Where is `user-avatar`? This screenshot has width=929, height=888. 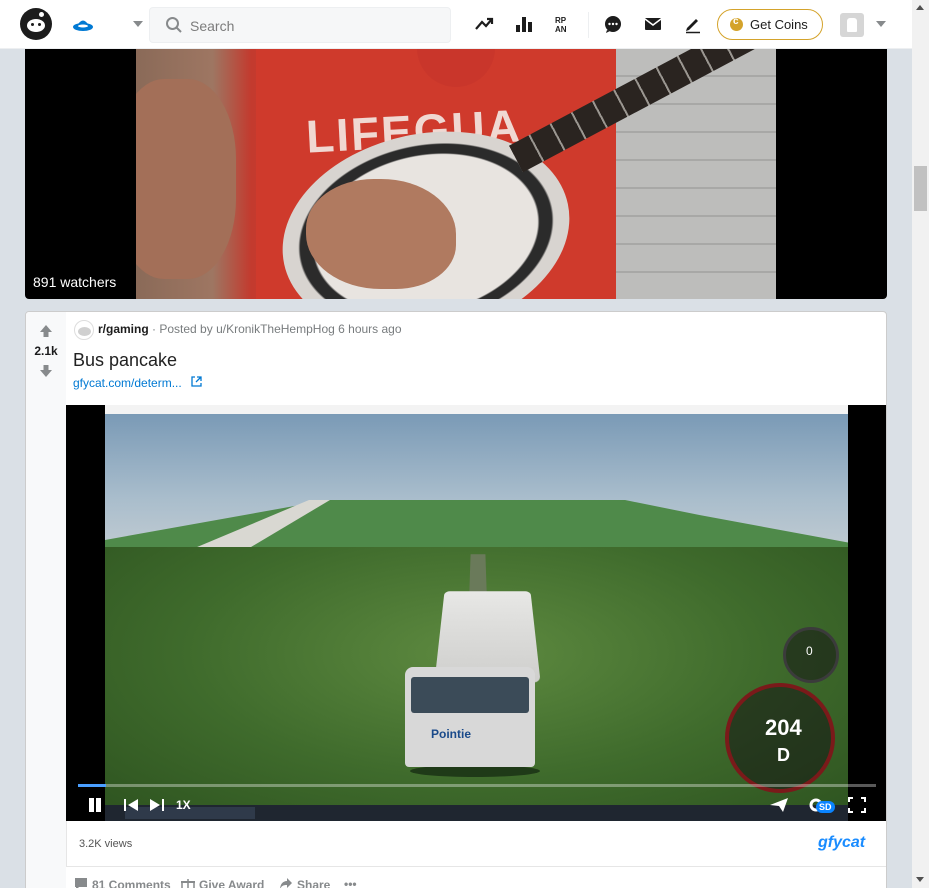 user-avatar is located at coordinates (852, 25).